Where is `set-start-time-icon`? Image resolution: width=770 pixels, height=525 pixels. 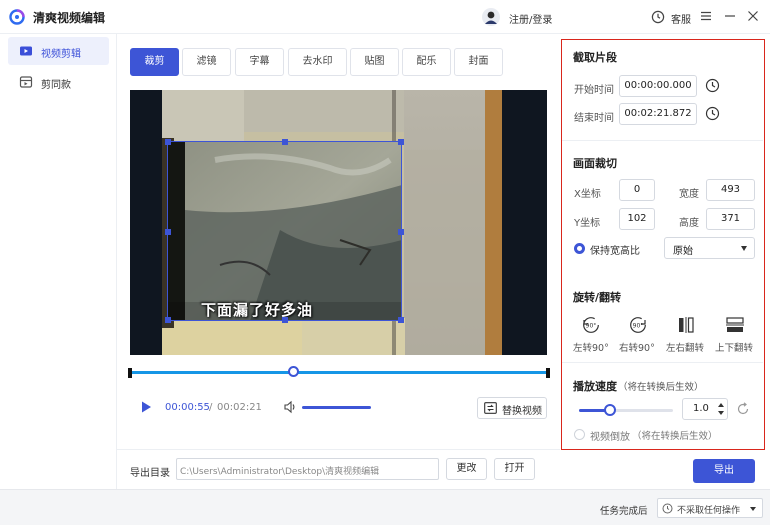
set-start-time-icon is located at coordinates (712, 85).